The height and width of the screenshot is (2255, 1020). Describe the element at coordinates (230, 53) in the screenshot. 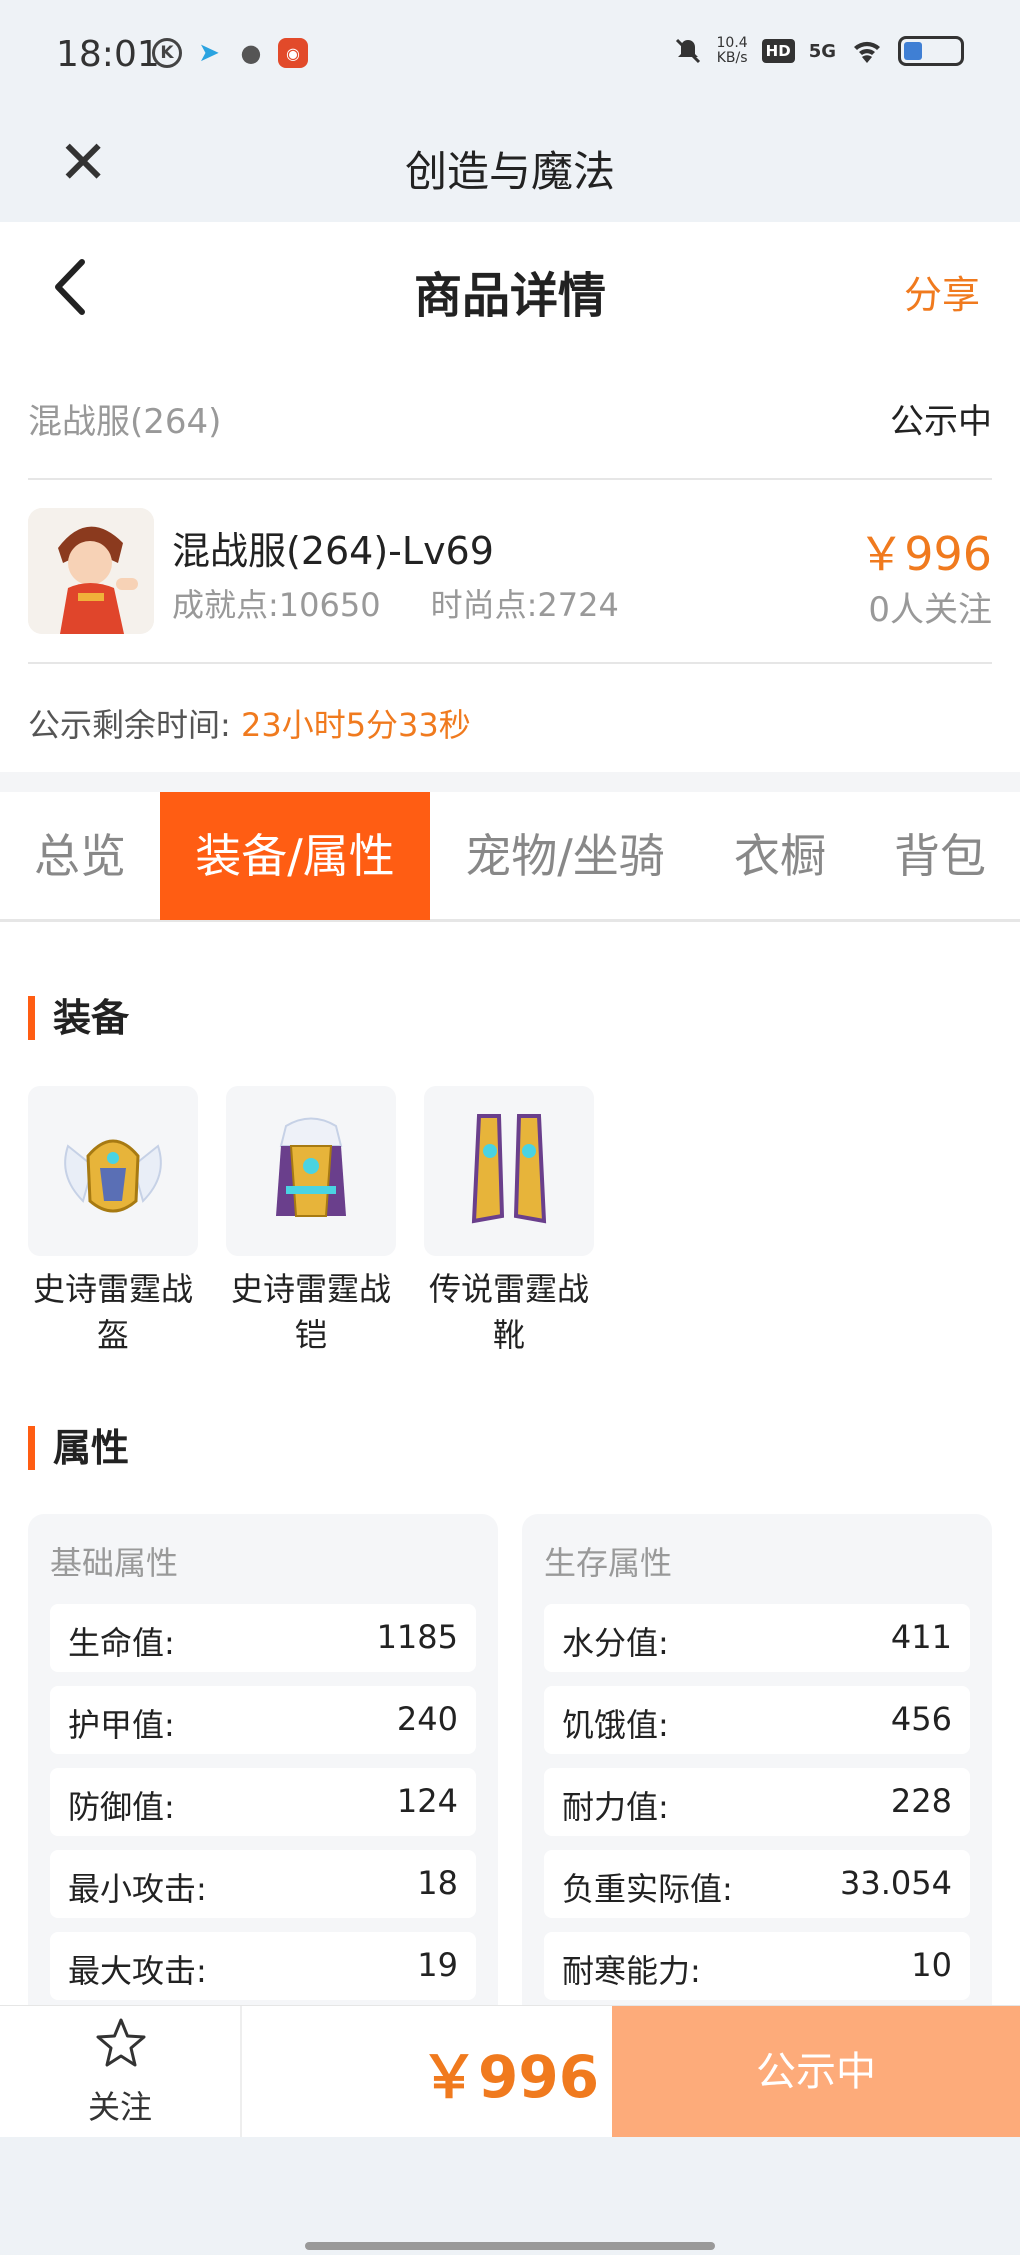

I see `notification-icons: K ➤ ● ◉` at that location.